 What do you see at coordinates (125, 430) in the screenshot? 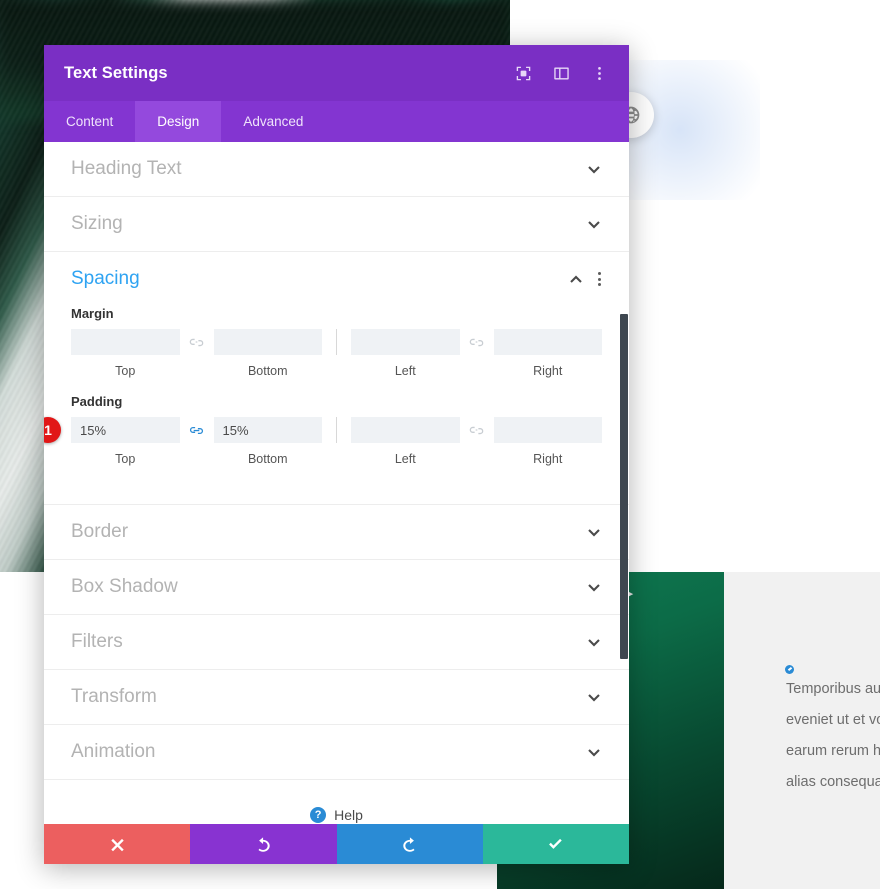
I see `padding-top-input` at bounding box center [125, 430].